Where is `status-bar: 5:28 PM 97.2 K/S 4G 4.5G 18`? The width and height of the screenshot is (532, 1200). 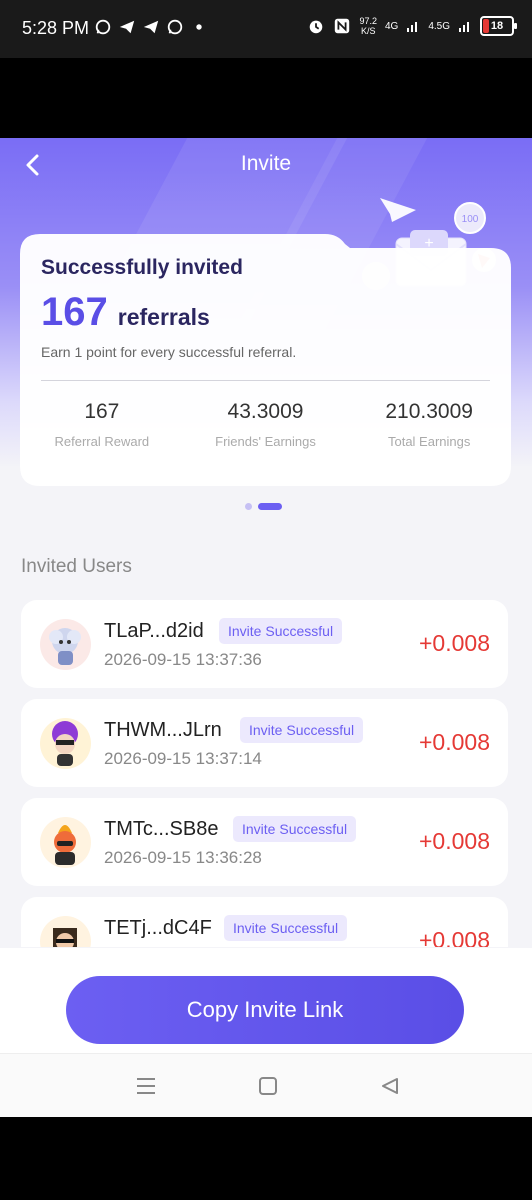 status-bar: 5:28 PM 97.2 K/S 4G 4.5G 18 is located at coordinates (266, 29).